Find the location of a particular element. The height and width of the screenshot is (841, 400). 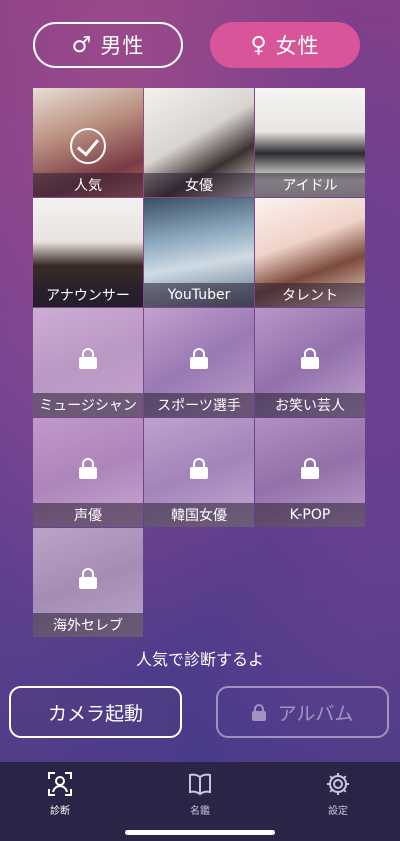

category-label: アイドル is located at coordinates (310, 185).